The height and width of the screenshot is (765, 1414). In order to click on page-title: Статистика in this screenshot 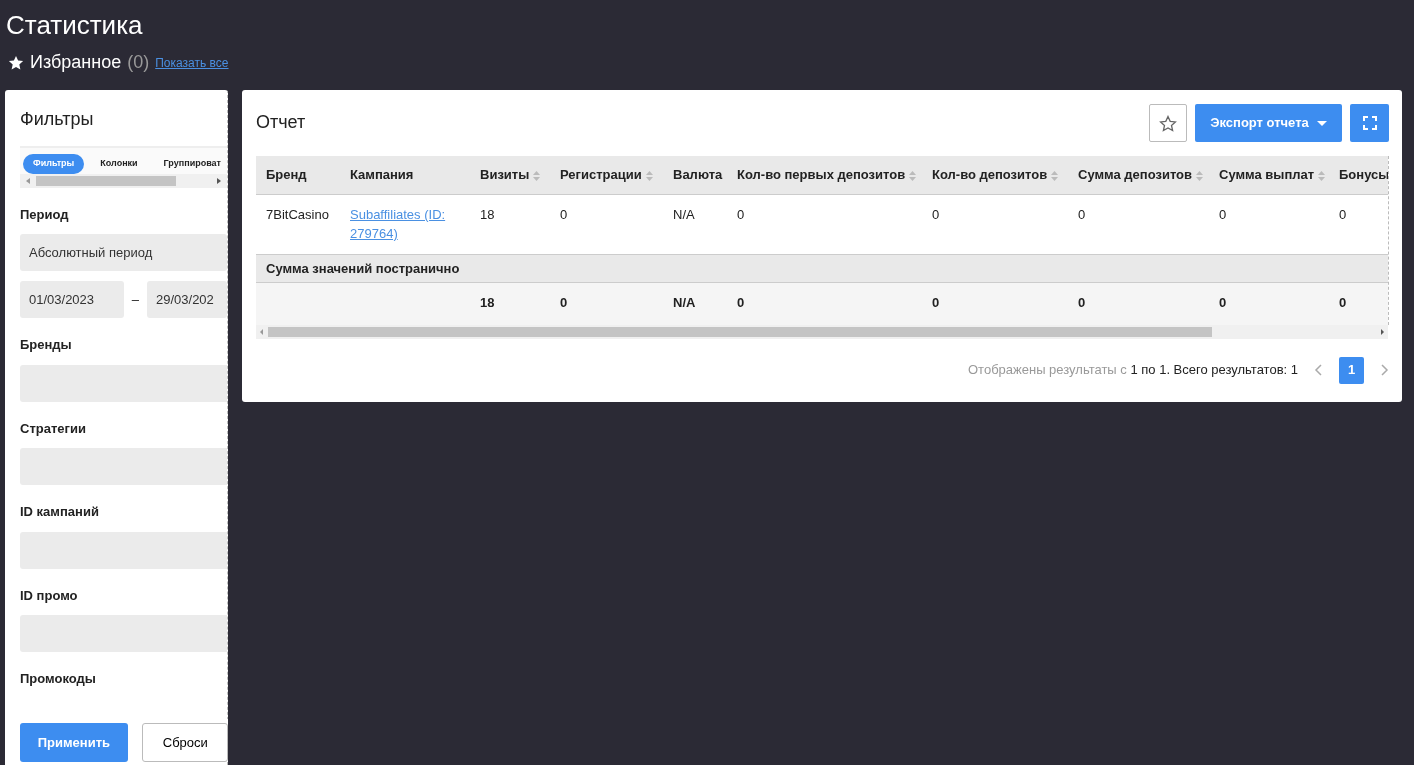, I will do `click(75, 26)`.